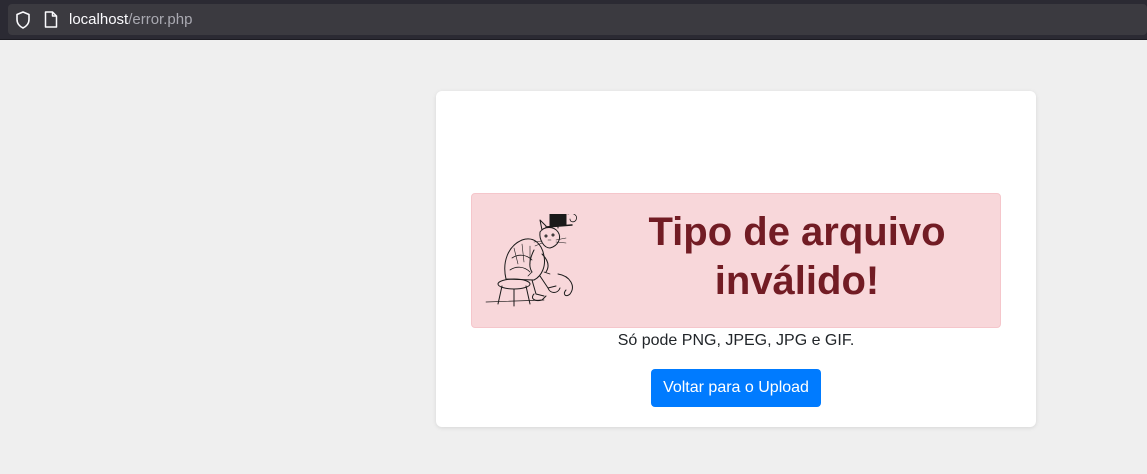 This screenshot has width=1147, height=474. Describe the element at coordinates (99, 19) in the screenshot. I see `url-host: localhost` at that location.